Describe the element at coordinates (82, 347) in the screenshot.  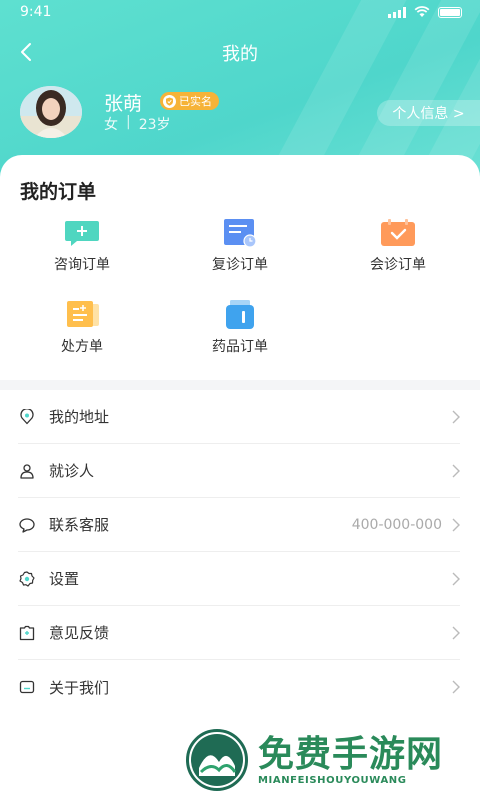
I see `order-label: 处方单` at that location.